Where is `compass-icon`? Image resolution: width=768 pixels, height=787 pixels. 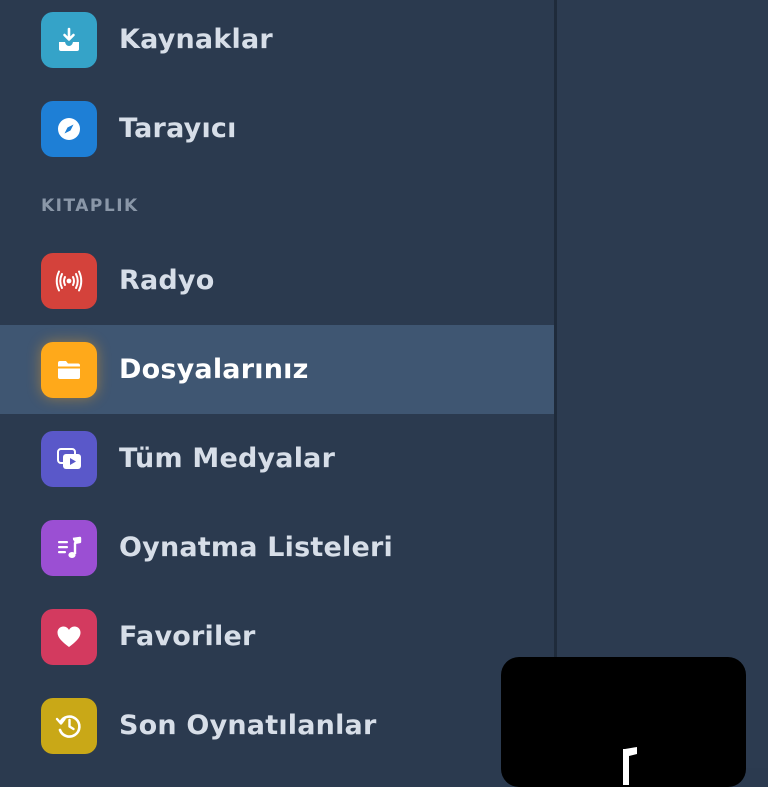
compass-icon is located at coordinates (69, 128).